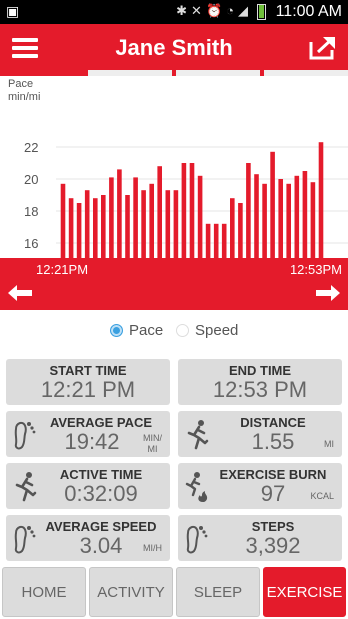  What do you see at coordinates (304, 592) in the screenshot?
I see `nav-exercise: EXERCISE` at bounding box center [304, 592].